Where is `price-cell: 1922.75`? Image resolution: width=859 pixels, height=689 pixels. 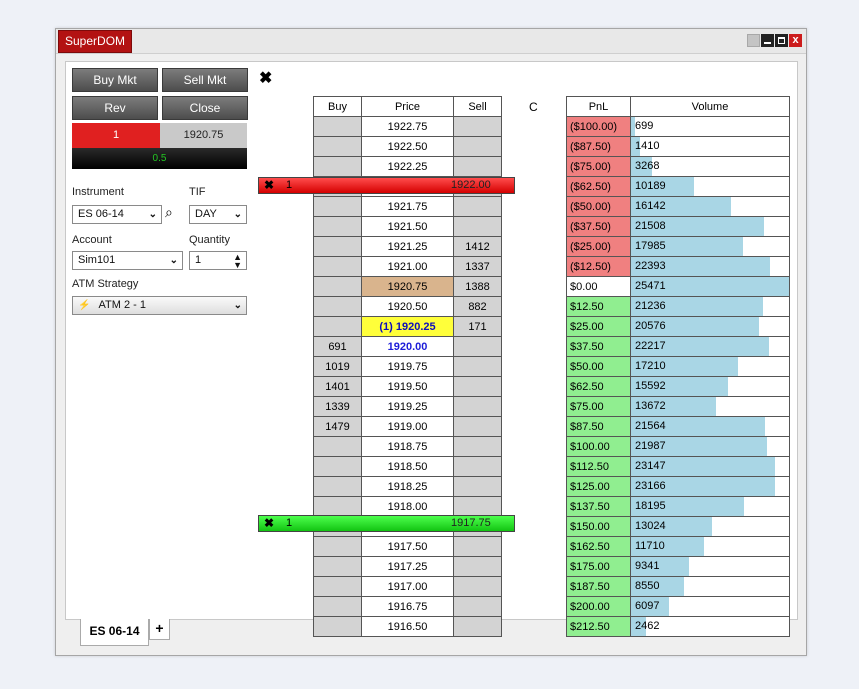
price-cell: 1922.75 is located at coordinates (407, 126).